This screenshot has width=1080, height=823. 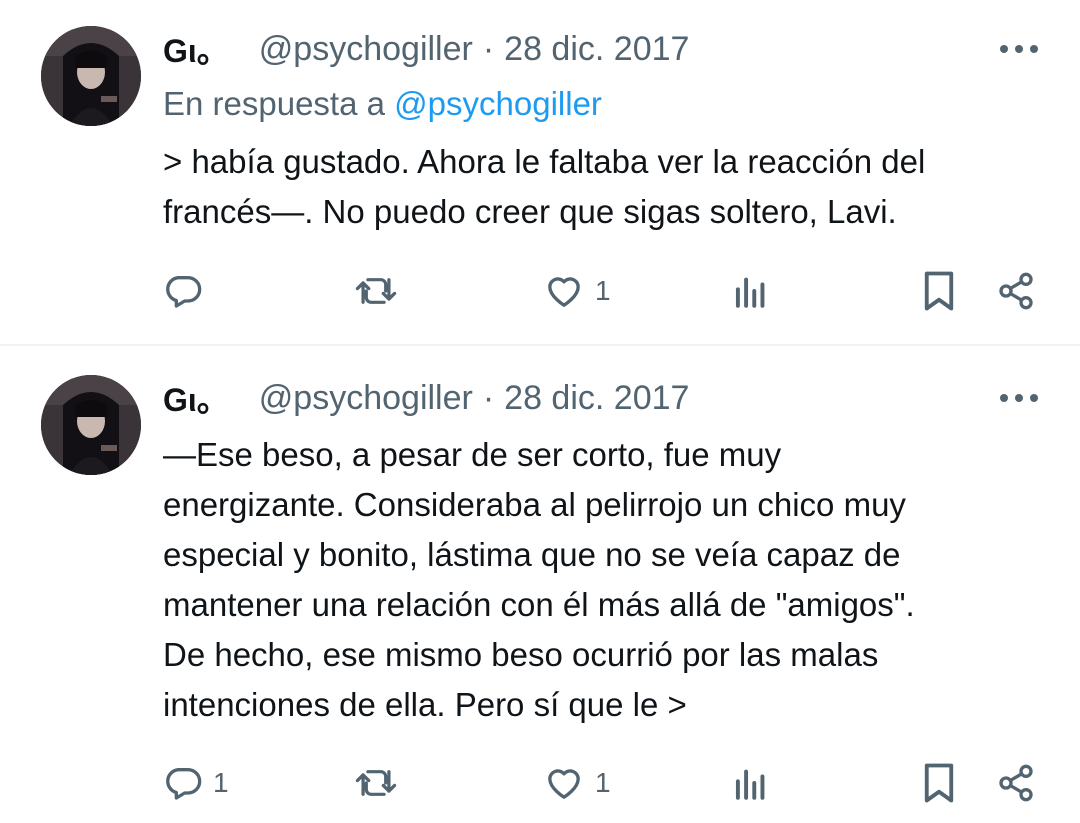 I want to click on reply-prefix: En respuesta a, so click(x=274, y=103).